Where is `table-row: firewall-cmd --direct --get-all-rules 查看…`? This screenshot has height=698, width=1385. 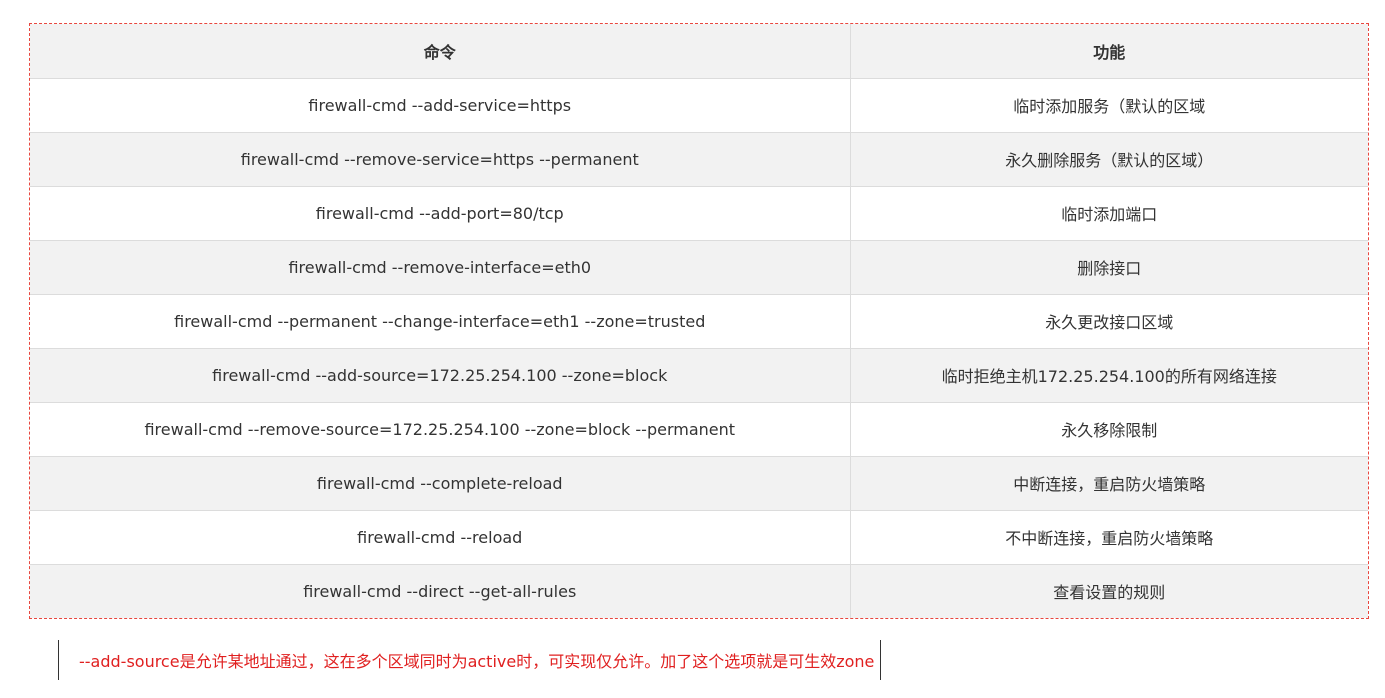
table-row: firewall-cmd --direct --get-all-rules 查看… is located at coordinates (699, 590).